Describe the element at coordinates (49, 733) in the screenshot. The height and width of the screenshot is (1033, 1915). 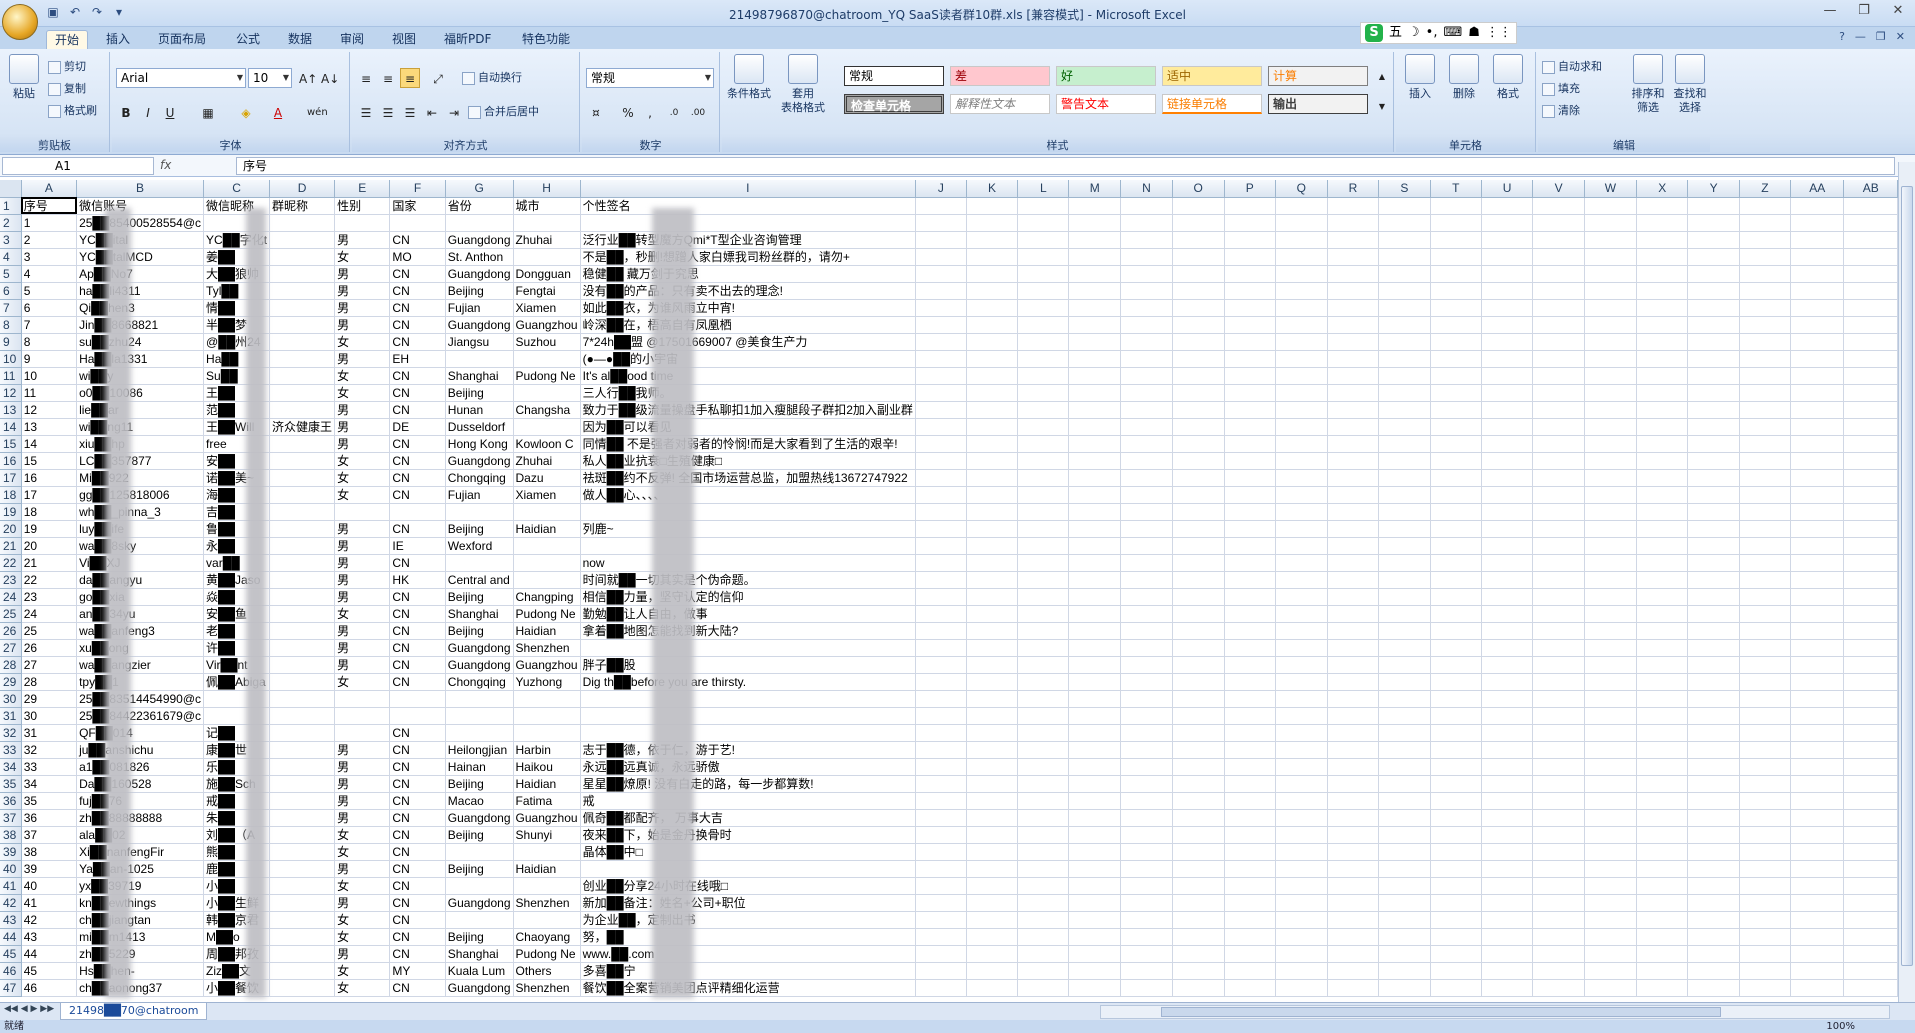
I see `cell: 31` at that location.